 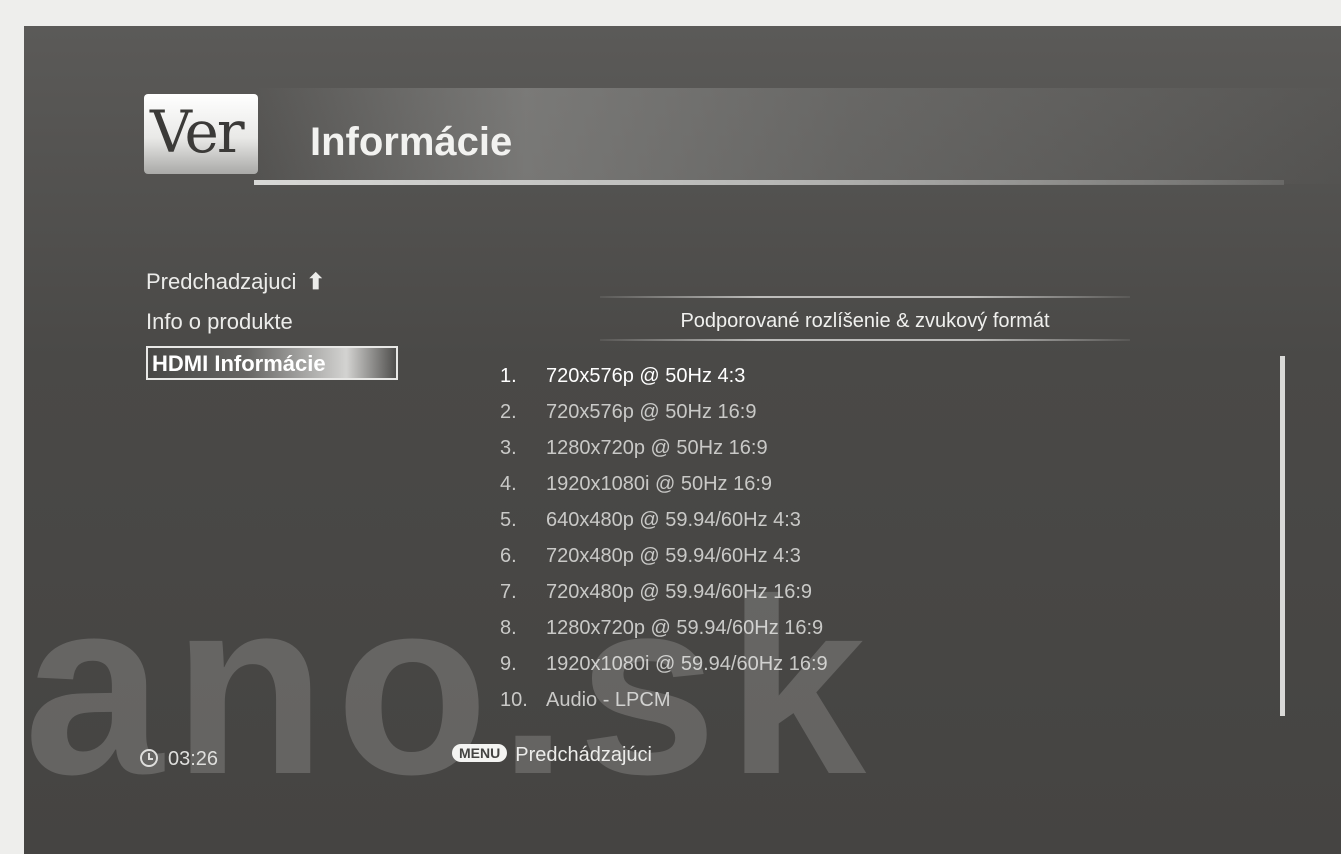 I want to click on section-title: Podporované rozlíšenie & zvukový formát, so click(x=865, y=321).